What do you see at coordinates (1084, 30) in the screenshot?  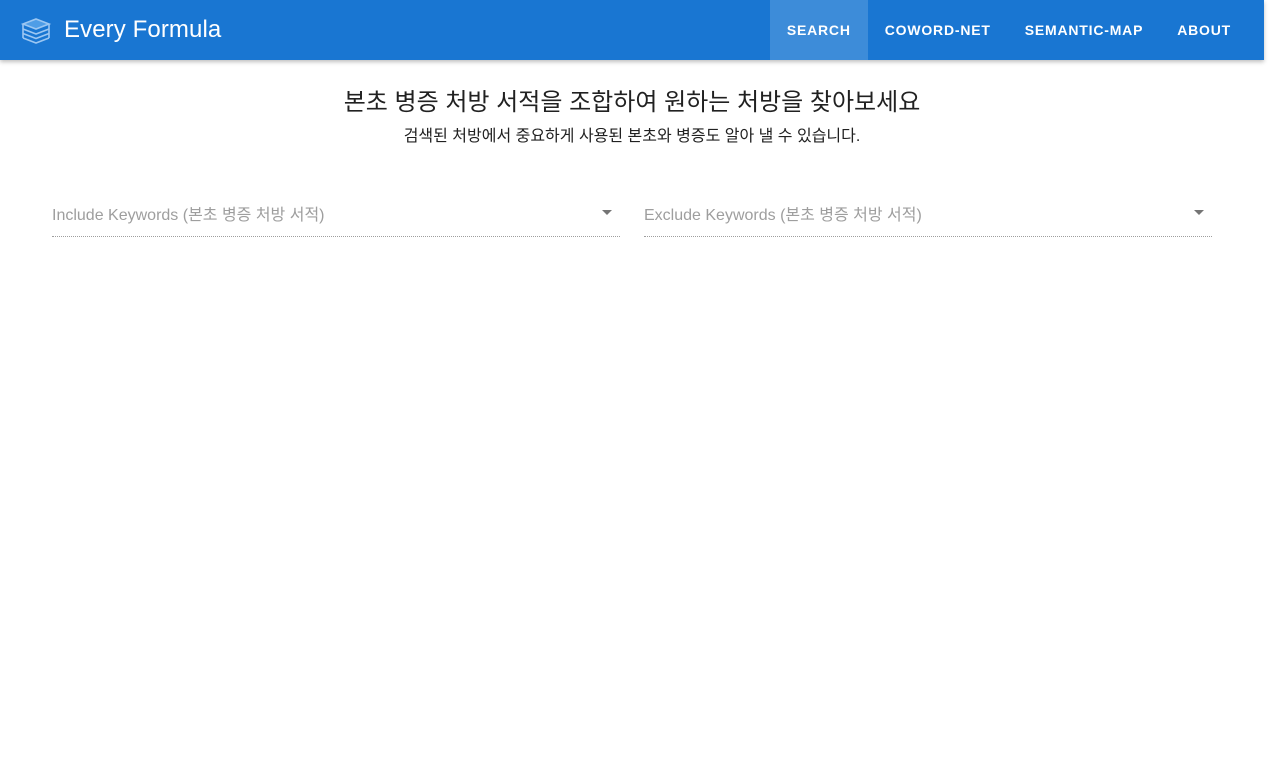 I see `nav-semantic-map: SEMANTIC-MAP` at bounding box center [1084, 30].